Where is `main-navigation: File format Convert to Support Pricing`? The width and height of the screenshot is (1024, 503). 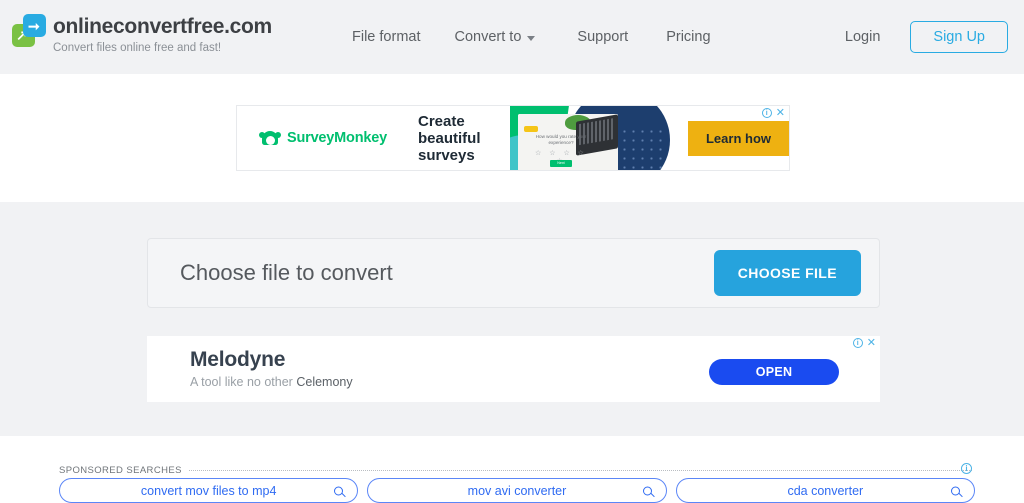
main-navigation: File format Convert to Support Pricing is located at coordinates (548, 37).